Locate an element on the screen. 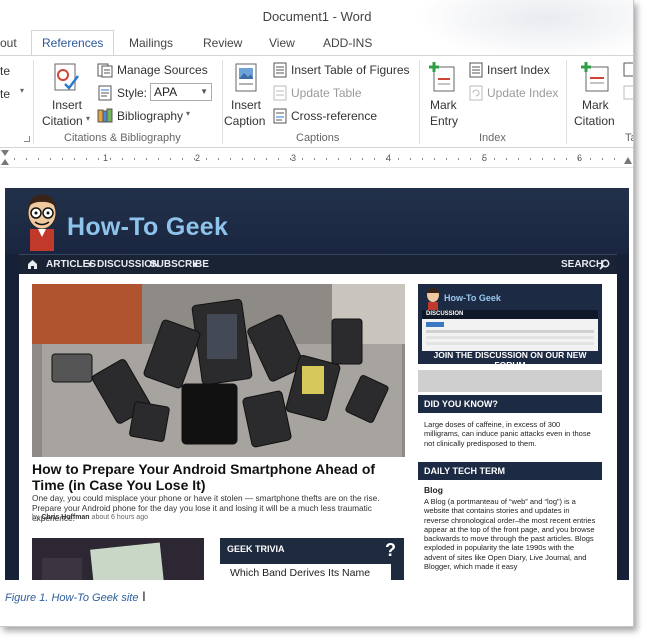 The image size is (650, 641). insert-caption-button: Insert Caption is located at coordinates (246, 94).